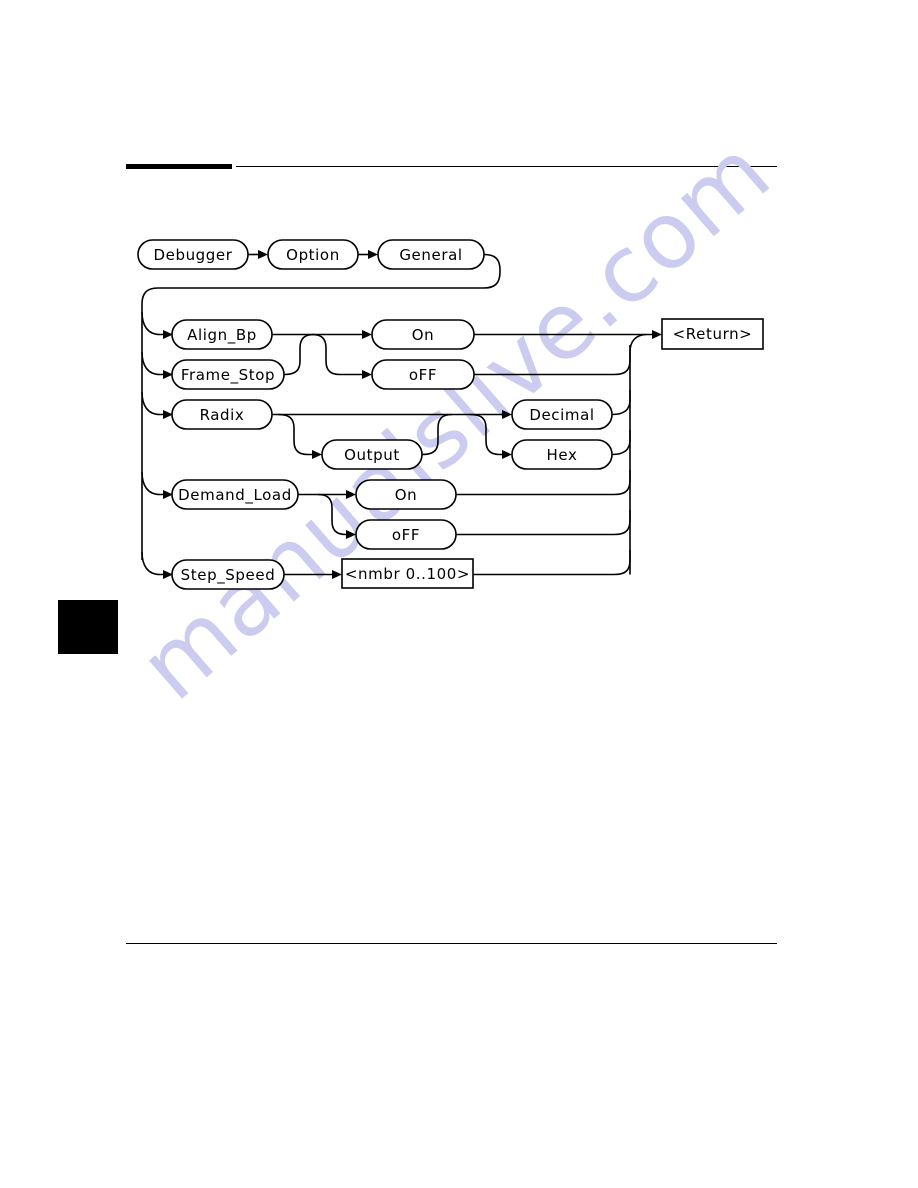 This screenshot has width=918, height=1188. I want to click on node-demand-off: oFF, so click(406, 534).